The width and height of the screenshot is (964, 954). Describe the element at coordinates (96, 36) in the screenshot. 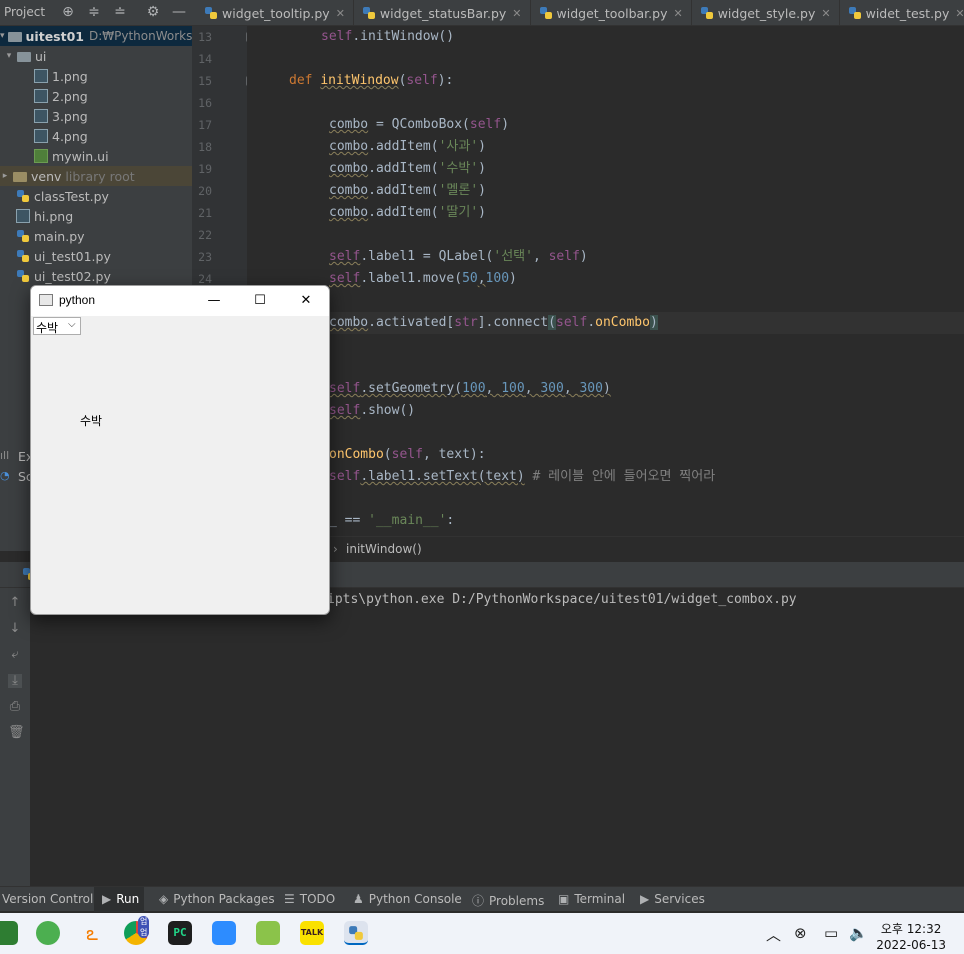

I see `tree-root: ▾ uitest01 D:₩PythonWorkspace₩` at that location.